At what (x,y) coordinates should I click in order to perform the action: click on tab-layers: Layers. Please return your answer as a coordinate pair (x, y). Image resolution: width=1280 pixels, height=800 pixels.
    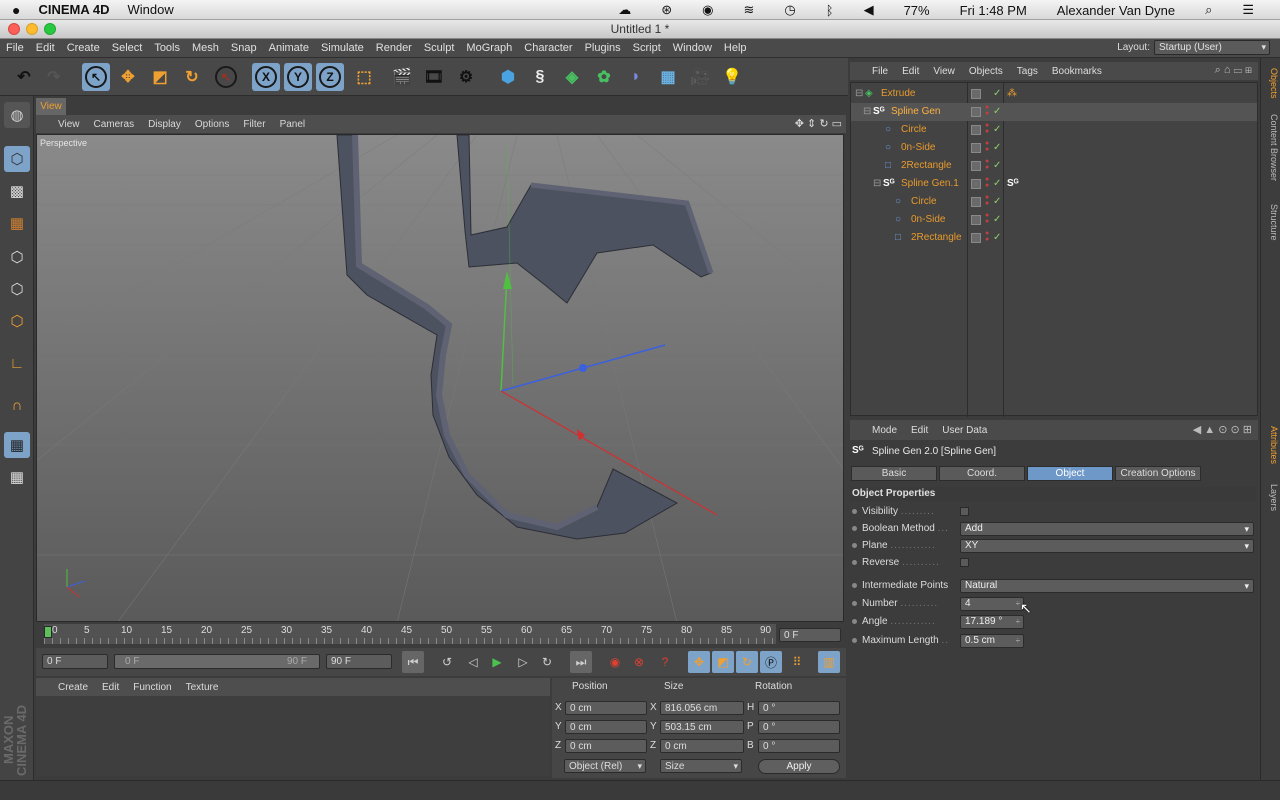
    Looking at the image, I should click on (1271, 497).